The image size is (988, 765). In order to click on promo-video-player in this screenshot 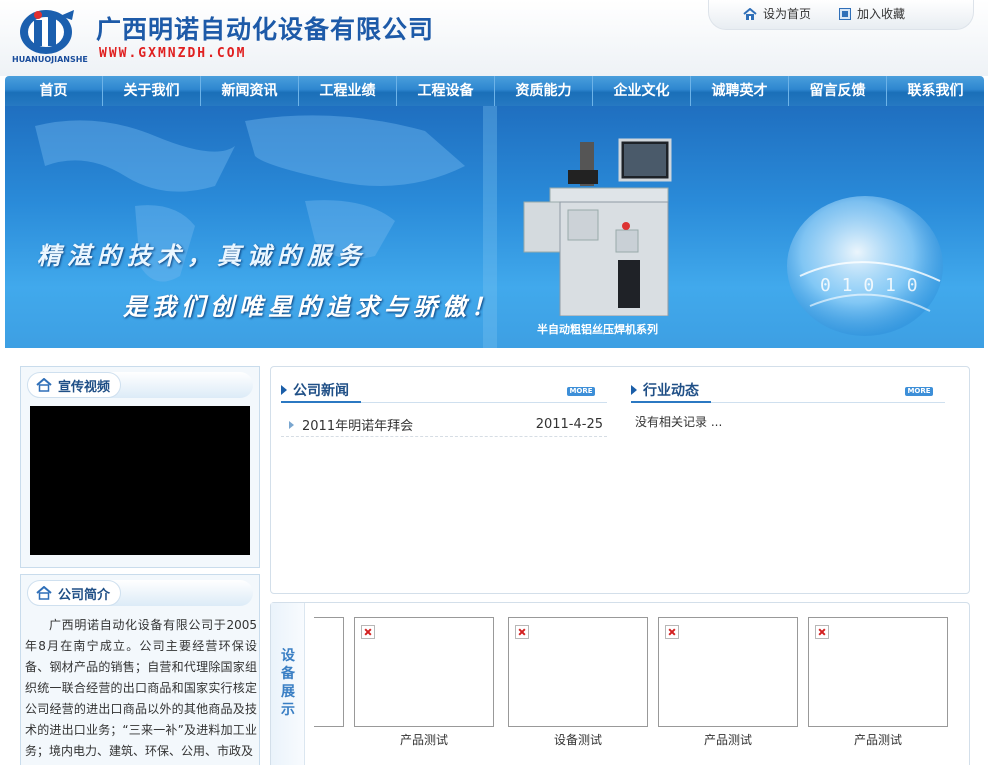, I will do `click(140, 480)`.